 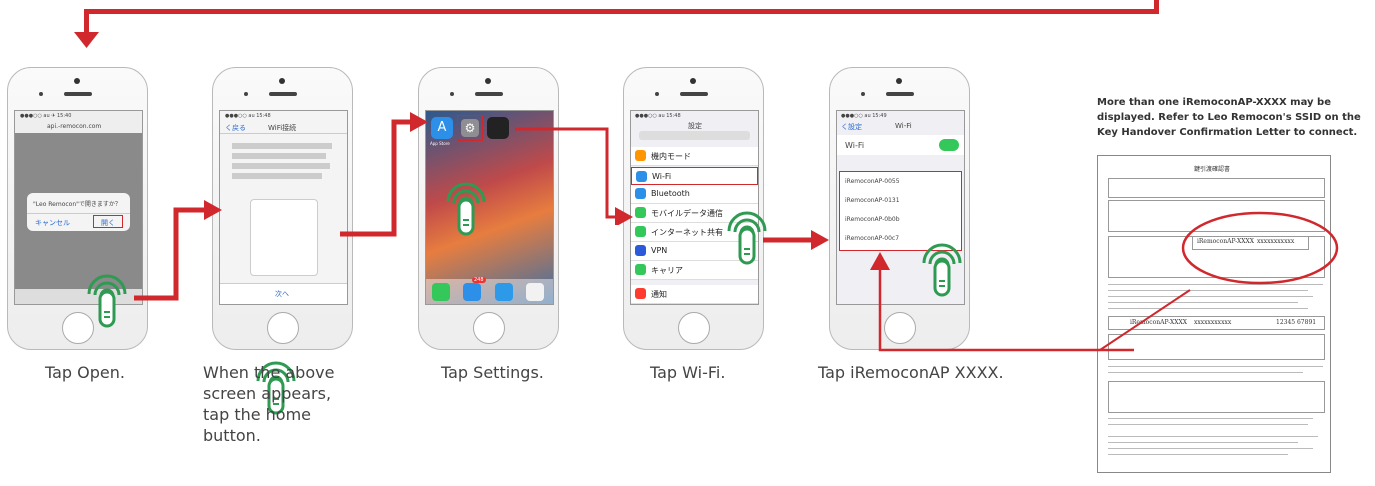 What do you see at coordinates (694, 156) in the screenshot?
I see `row-airplane: 機内モード` at bounding box center [694, 156].